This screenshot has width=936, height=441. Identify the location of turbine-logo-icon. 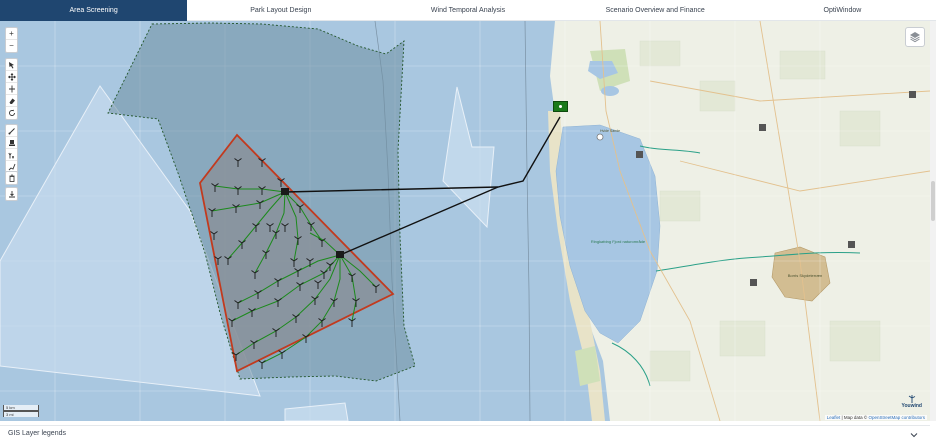
(911, 399).